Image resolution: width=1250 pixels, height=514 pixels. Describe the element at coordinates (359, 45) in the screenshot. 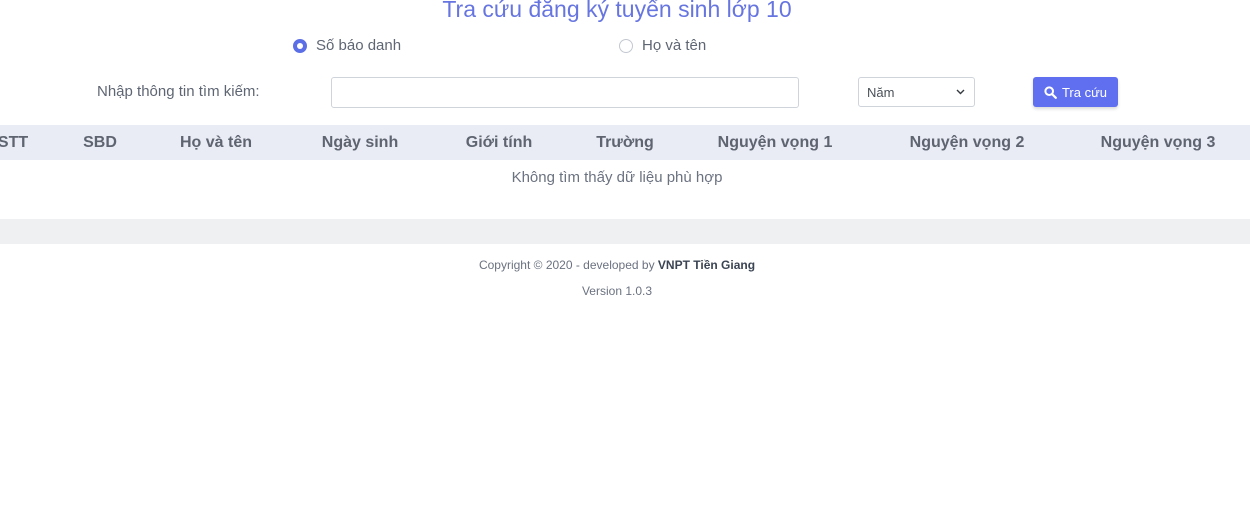

I see `radio-label-sbd: Số báo danh` at that location.